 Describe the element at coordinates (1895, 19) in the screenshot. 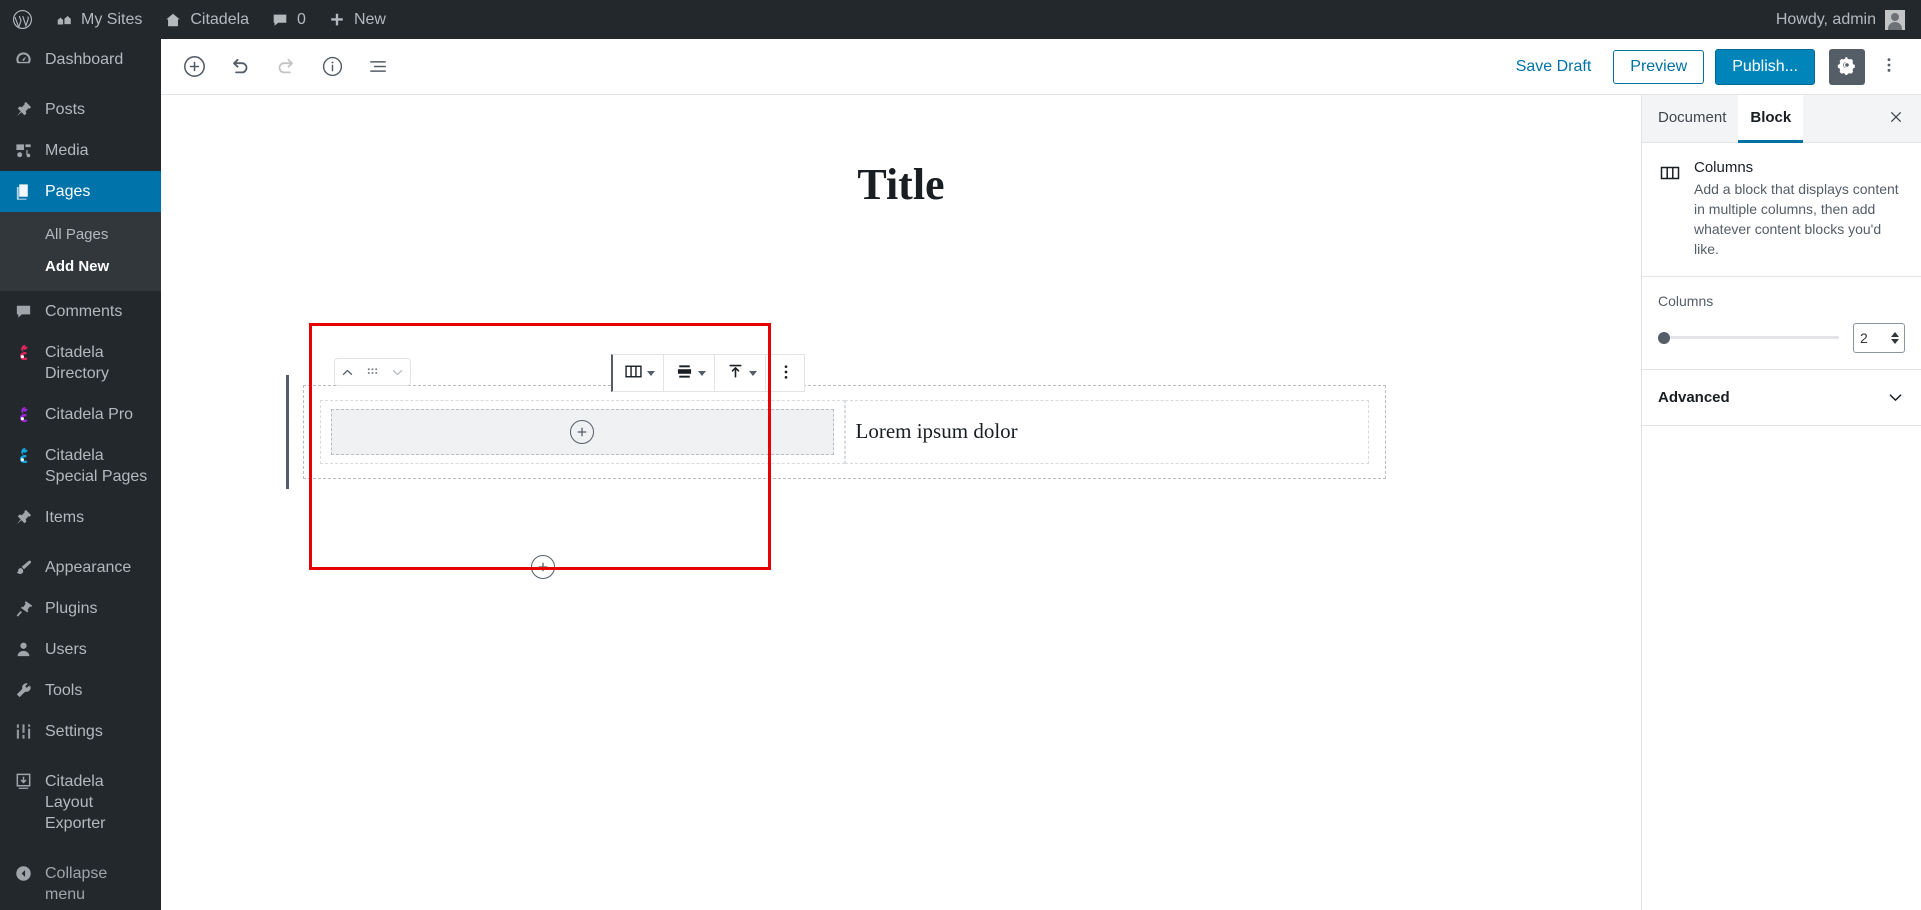

I see `avatar` at that location.